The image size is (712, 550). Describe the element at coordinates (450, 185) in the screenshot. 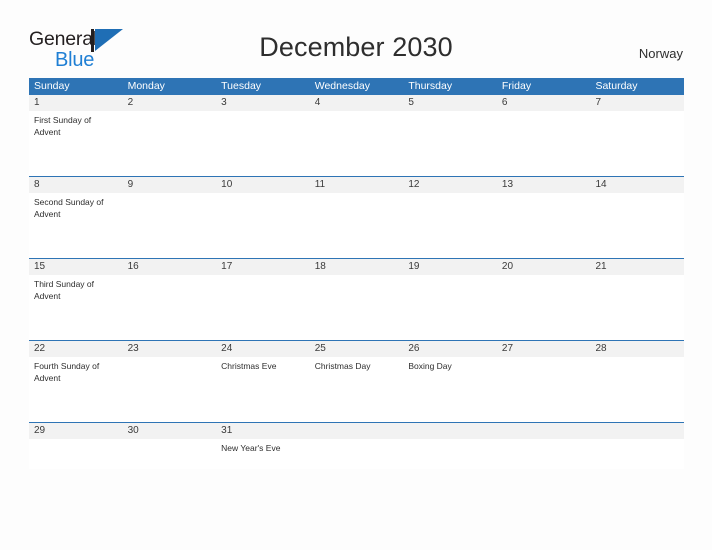

I see `day-number: 12` at that location.